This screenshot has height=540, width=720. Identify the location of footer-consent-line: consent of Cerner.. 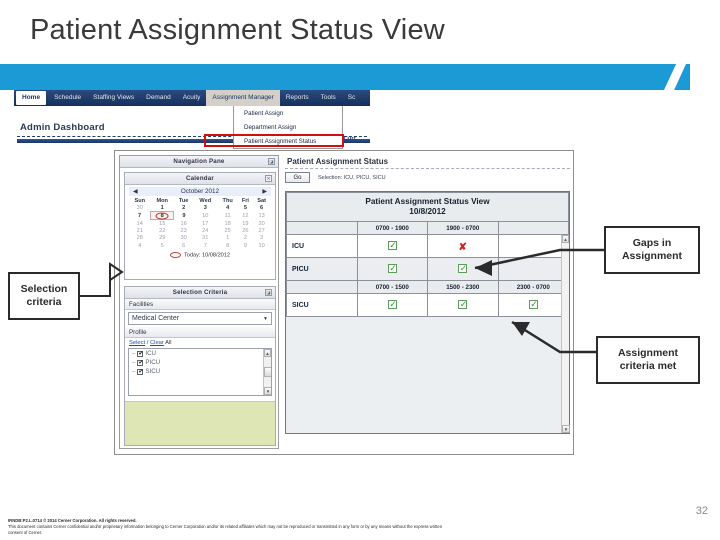
(25, 532).